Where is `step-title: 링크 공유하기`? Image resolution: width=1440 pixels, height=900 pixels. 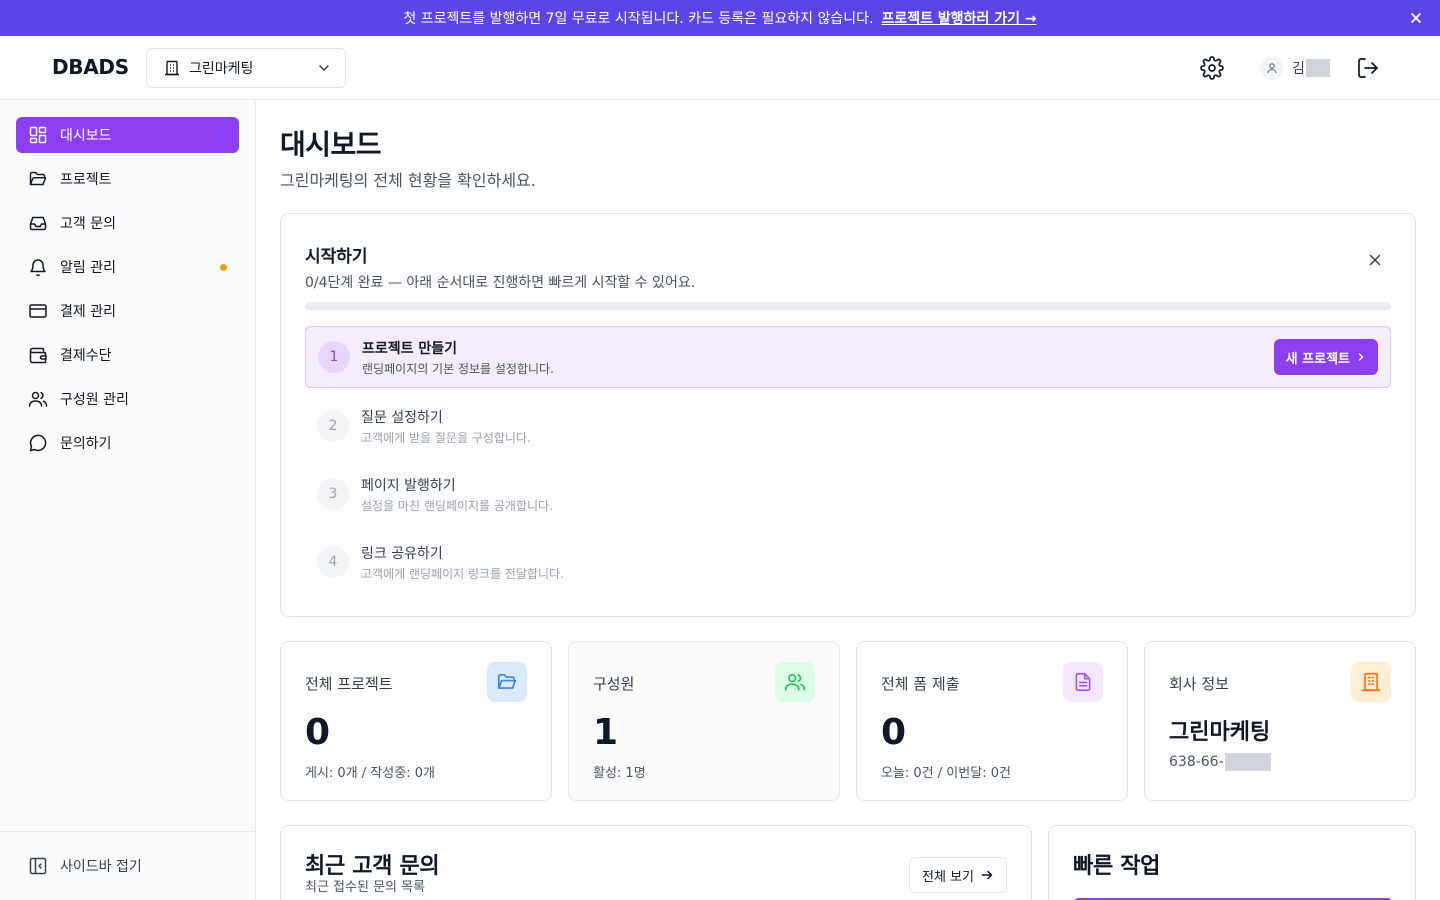
step-title: 링크 공유하기 is located at coordinates (402, 553).